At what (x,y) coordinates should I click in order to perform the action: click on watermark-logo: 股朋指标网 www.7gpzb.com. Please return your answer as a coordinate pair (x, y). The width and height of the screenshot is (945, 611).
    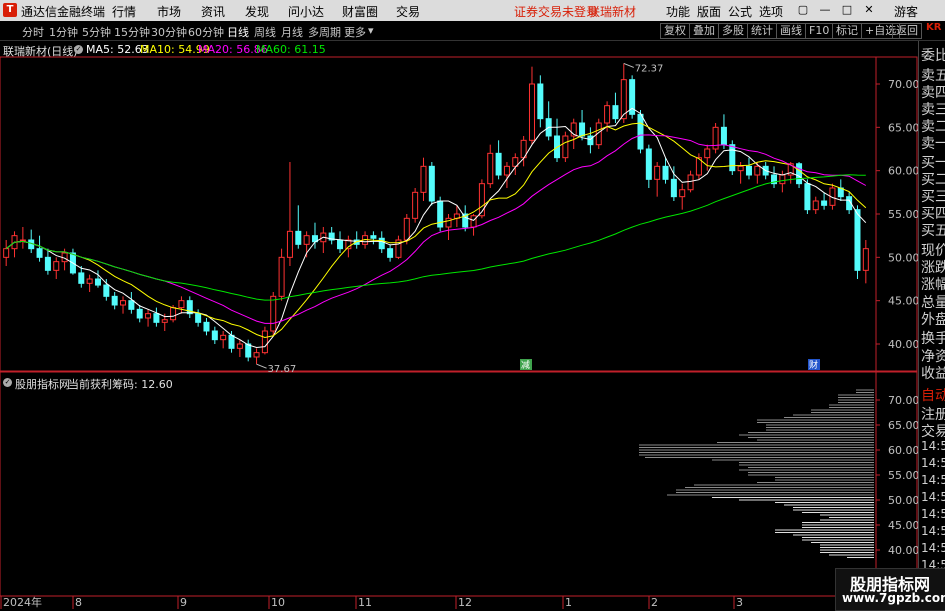
    Looking at the image, I should click on (890, 589).